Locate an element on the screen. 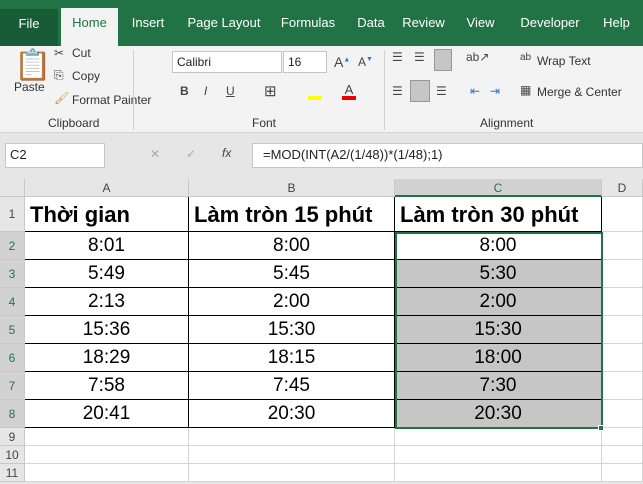 This screenshot has height=484, width=643. tab-developer: Developer is located at coordinates (550, 27).